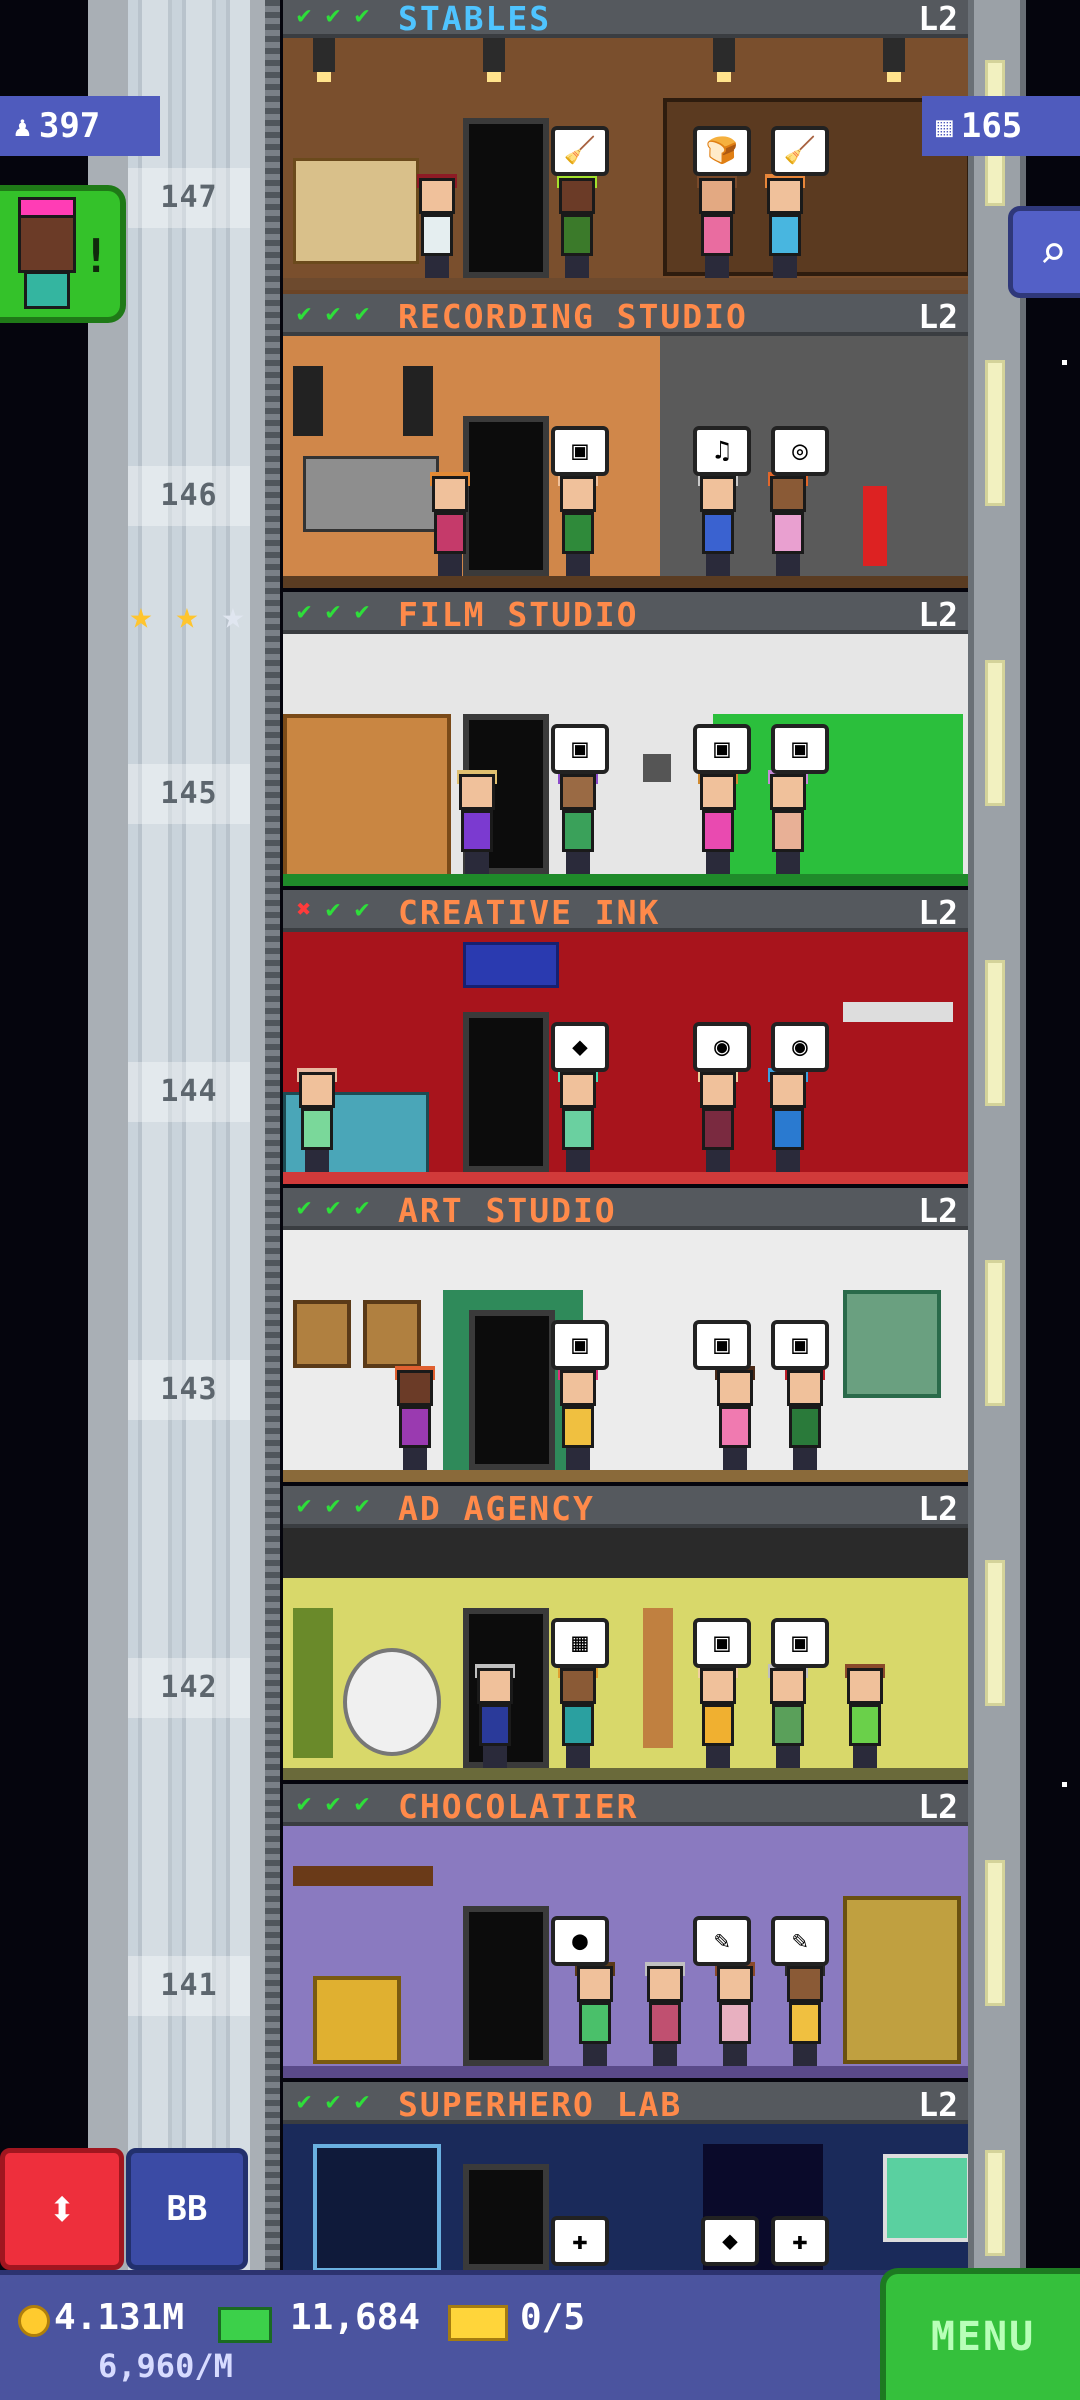 This screenshot has width=1080, height=2400. What do you see at coordinates (722, 151) in the screenshot?
I see `stock-bubble: 🍞` at bounding box center [722, 151].